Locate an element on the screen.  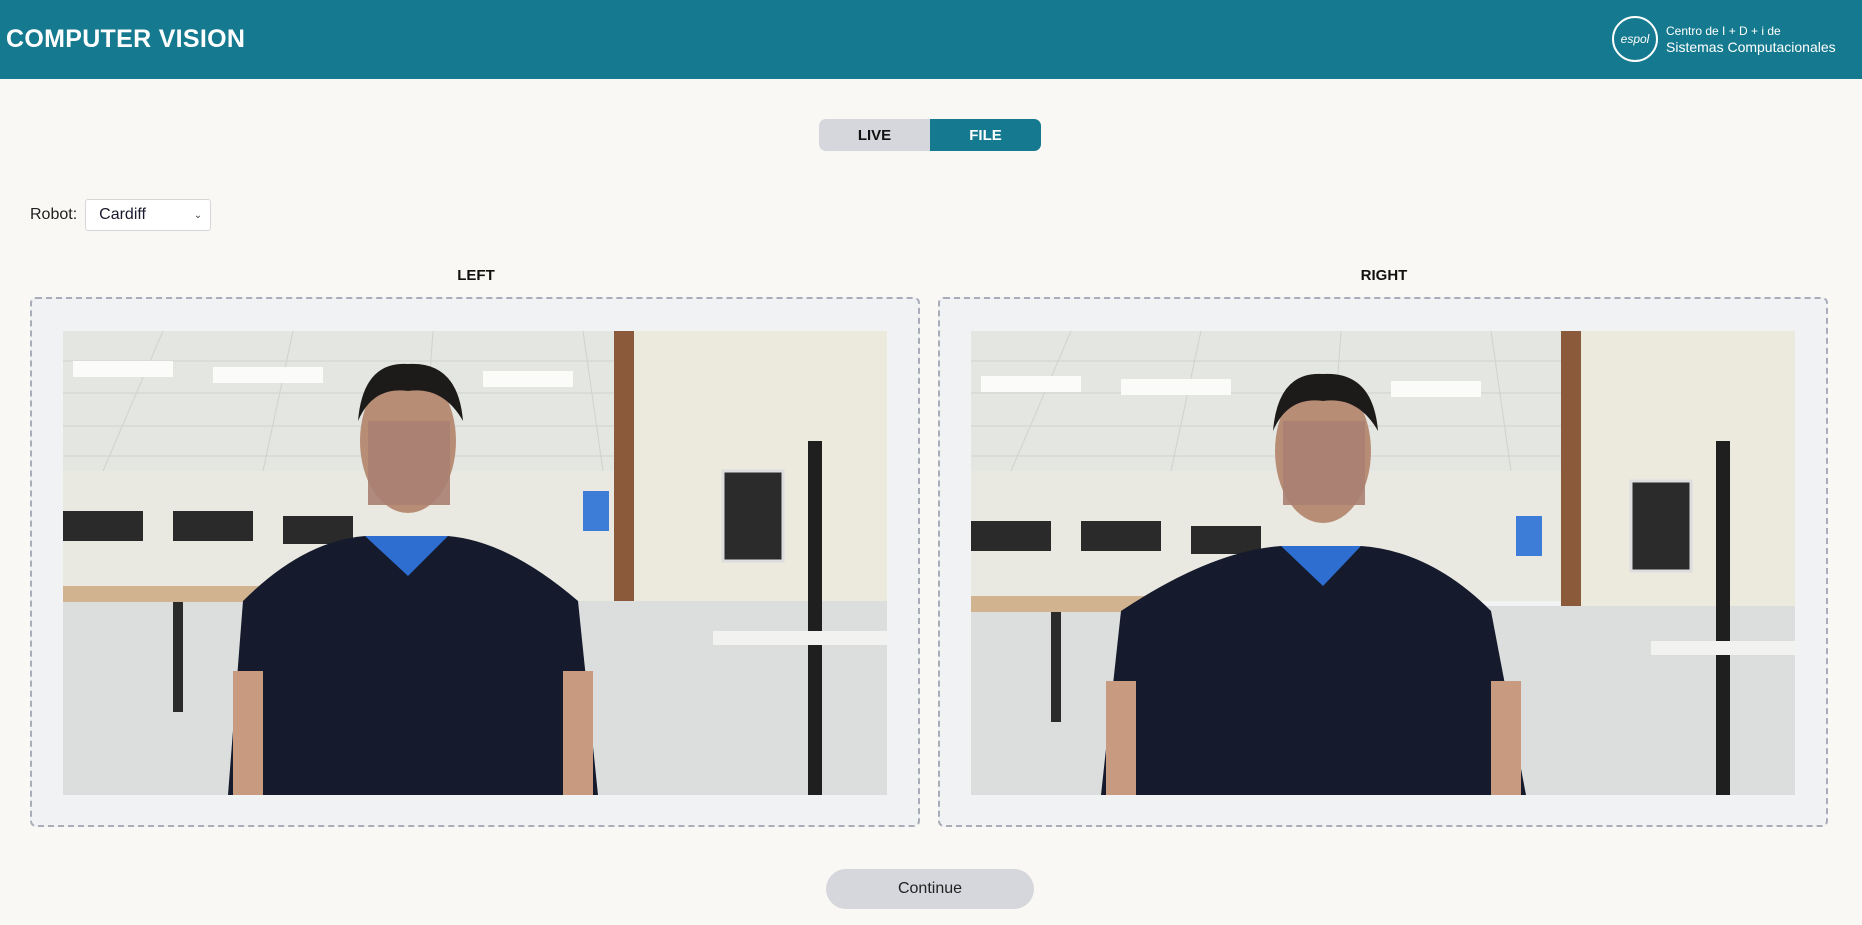
file-mode-button: FILE is located at coordinates (985, 135).